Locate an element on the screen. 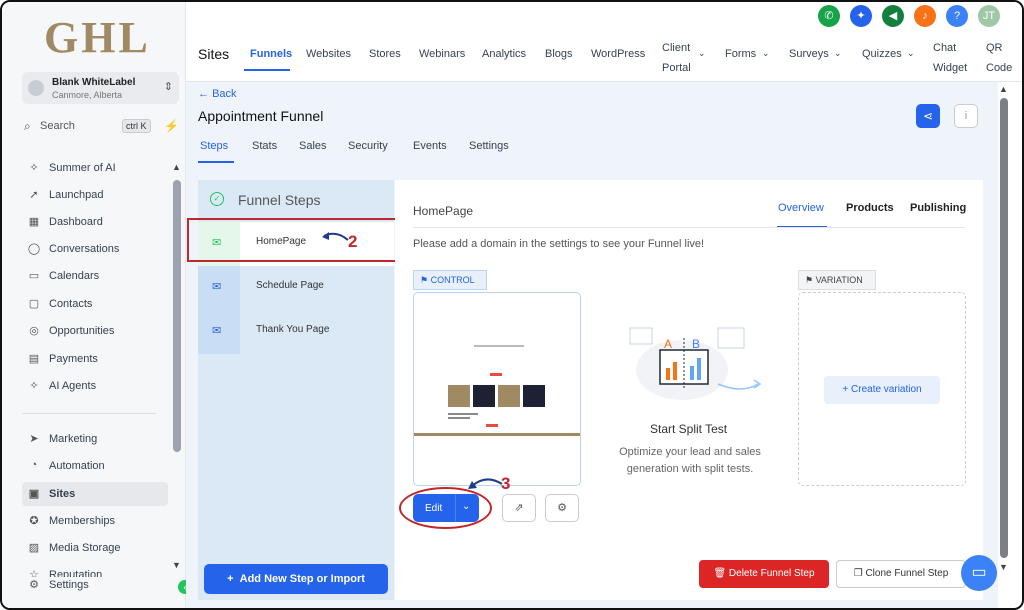  tab-websites: Websites is located at coordinates (328, 54).